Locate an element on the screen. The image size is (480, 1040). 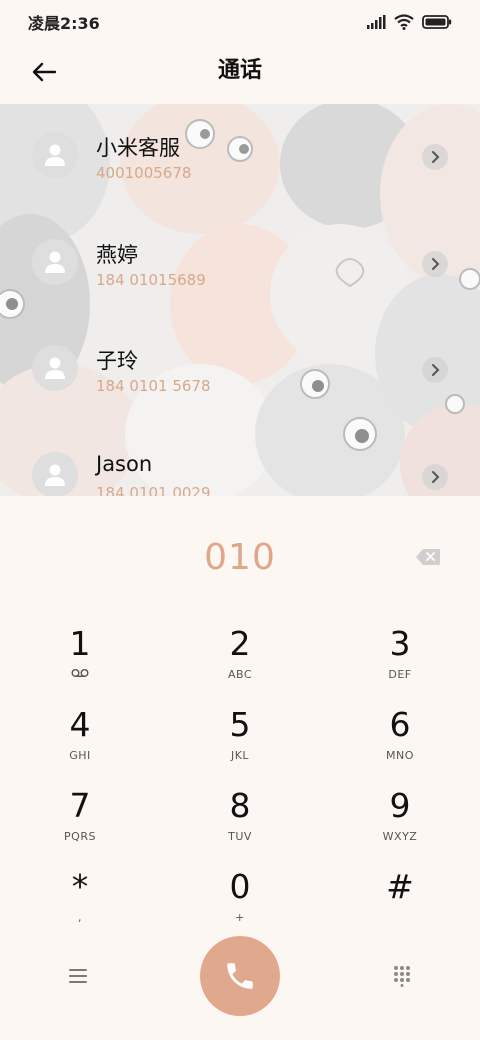
key-digit: 8 is located at coordinates (240, 805).